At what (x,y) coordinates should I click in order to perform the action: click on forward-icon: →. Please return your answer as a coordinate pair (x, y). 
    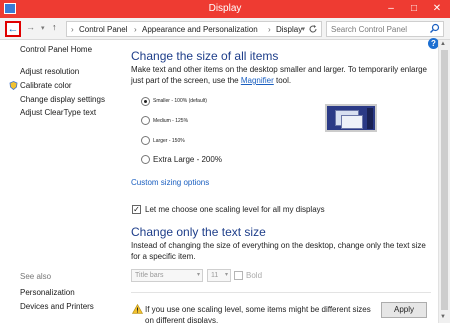
    Looking at the image, I should click on (30, 27).